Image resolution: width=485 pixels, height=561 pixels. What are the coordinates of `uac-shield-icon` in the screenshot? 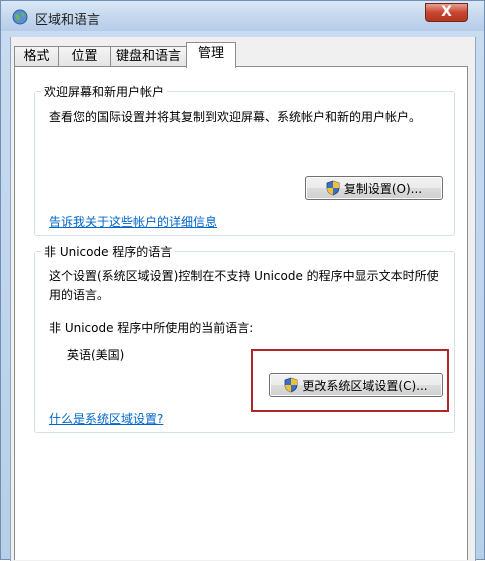 It's located at (333, 188).